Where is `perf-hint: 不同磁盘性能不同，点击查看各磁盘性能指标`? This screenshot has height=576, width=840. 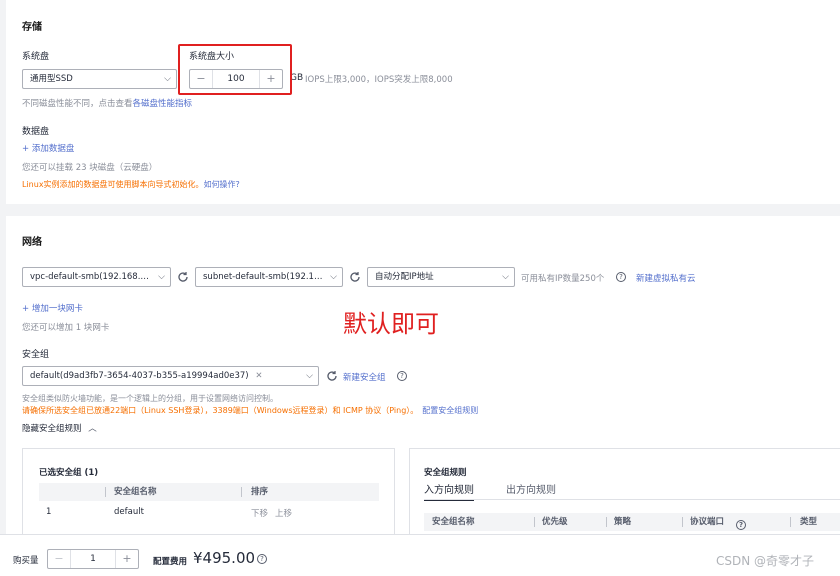 perf-hint: 不同磁盘性能不同，点击查看各磁盘性能指标 is located at coordinates (107, 103).